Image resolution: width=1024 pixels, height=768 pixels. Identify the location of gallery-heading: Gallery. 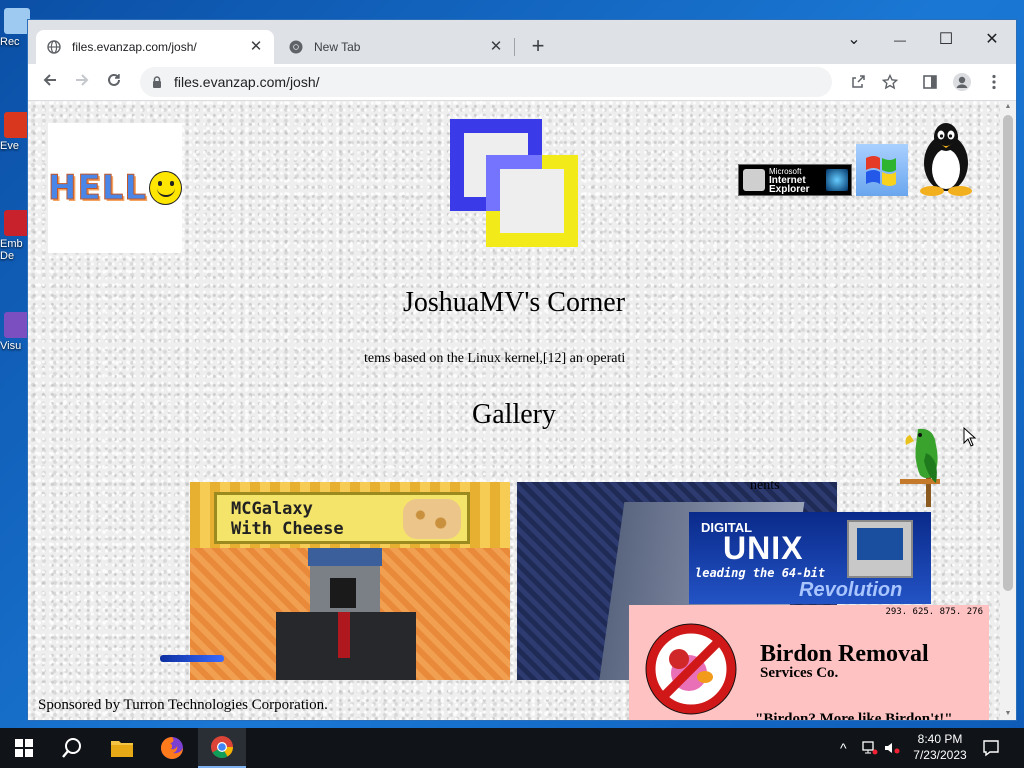
(514, 414).